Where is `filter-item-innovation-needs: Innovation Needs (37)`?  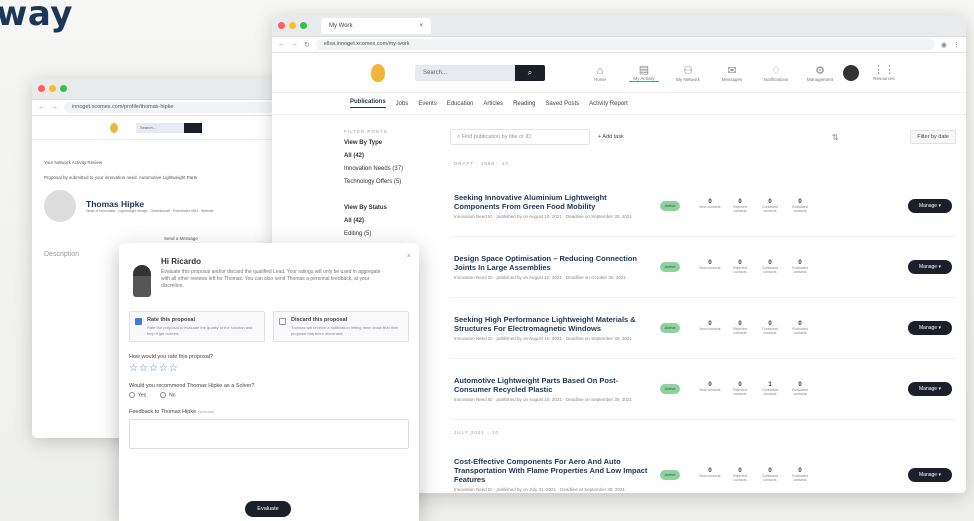 filter-item-innovation-needs: Innovation Needs (37) is located at coordinates (392, 169).